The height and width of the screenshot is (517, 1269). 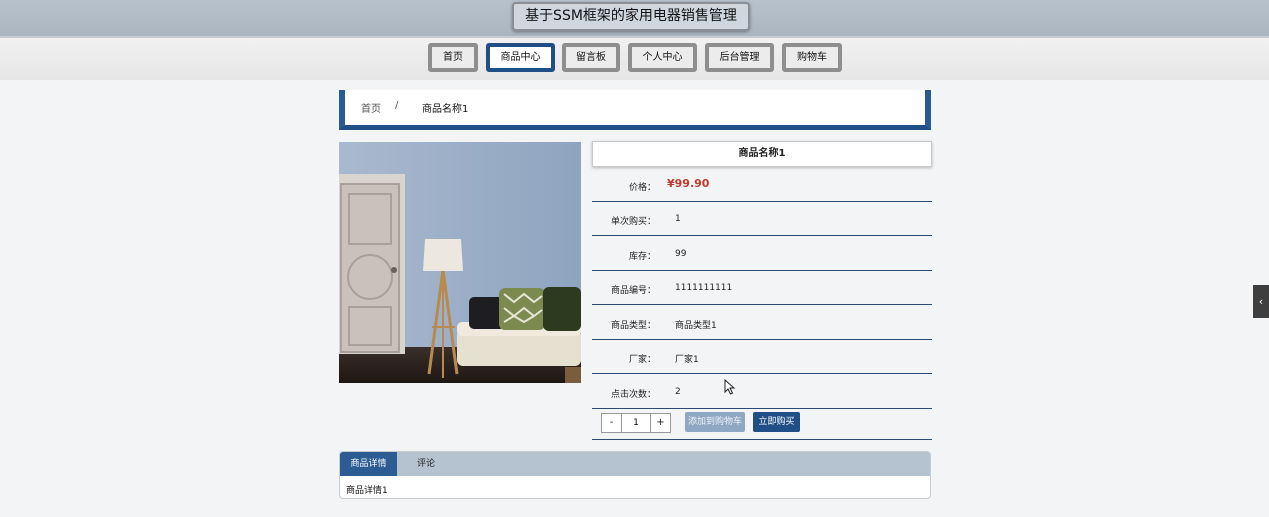 What do you see at coordinates (730, 387) in the screenshot?
I see `mouse-pointer-icon` at bounding box center [730, 387].